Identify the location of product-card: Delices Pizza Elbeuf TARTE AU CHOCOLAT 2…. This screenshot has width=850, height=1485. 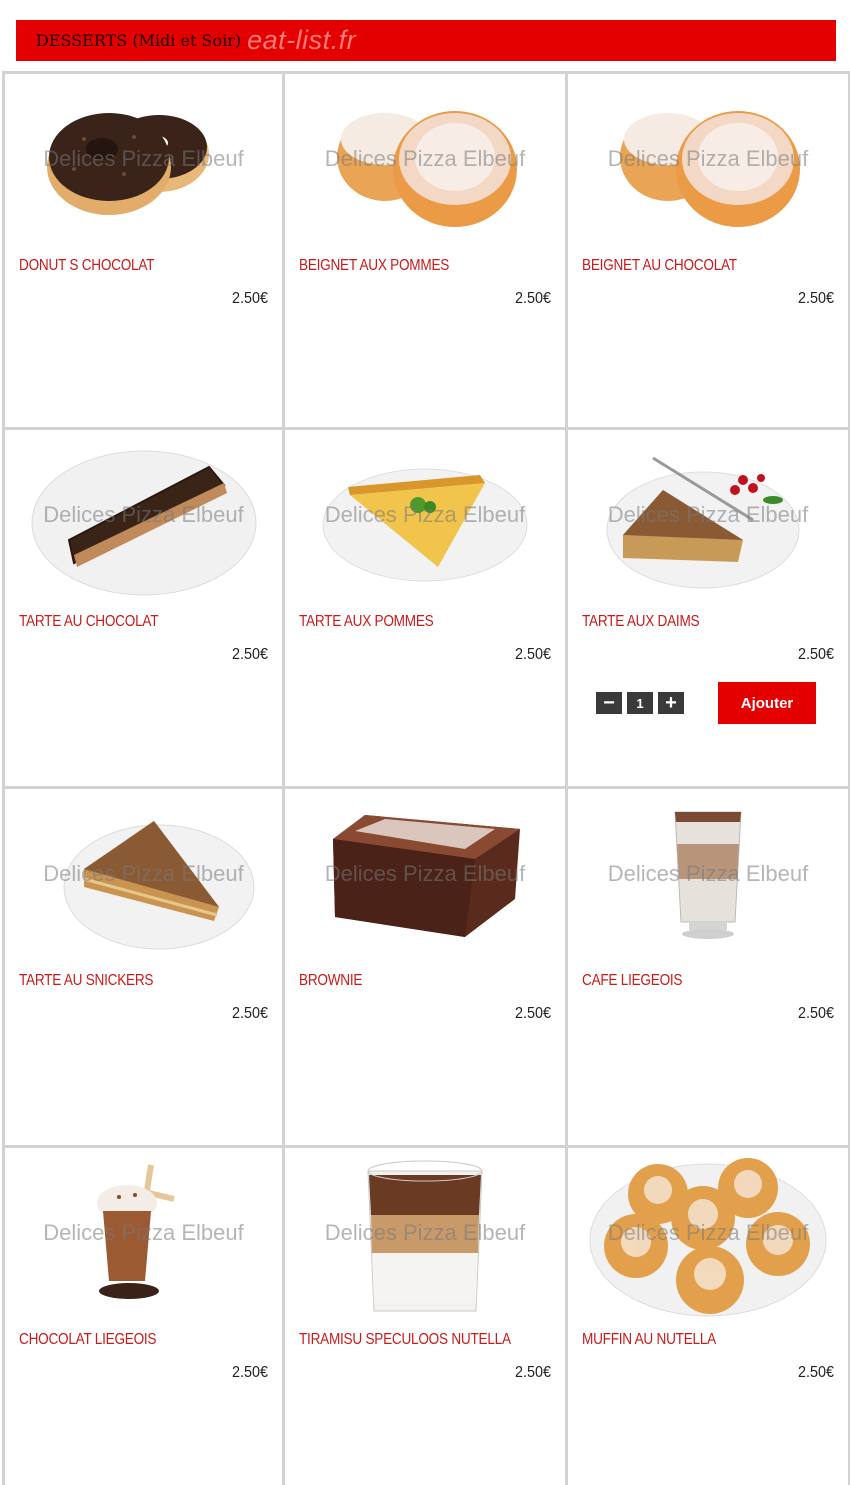
(143, 609).